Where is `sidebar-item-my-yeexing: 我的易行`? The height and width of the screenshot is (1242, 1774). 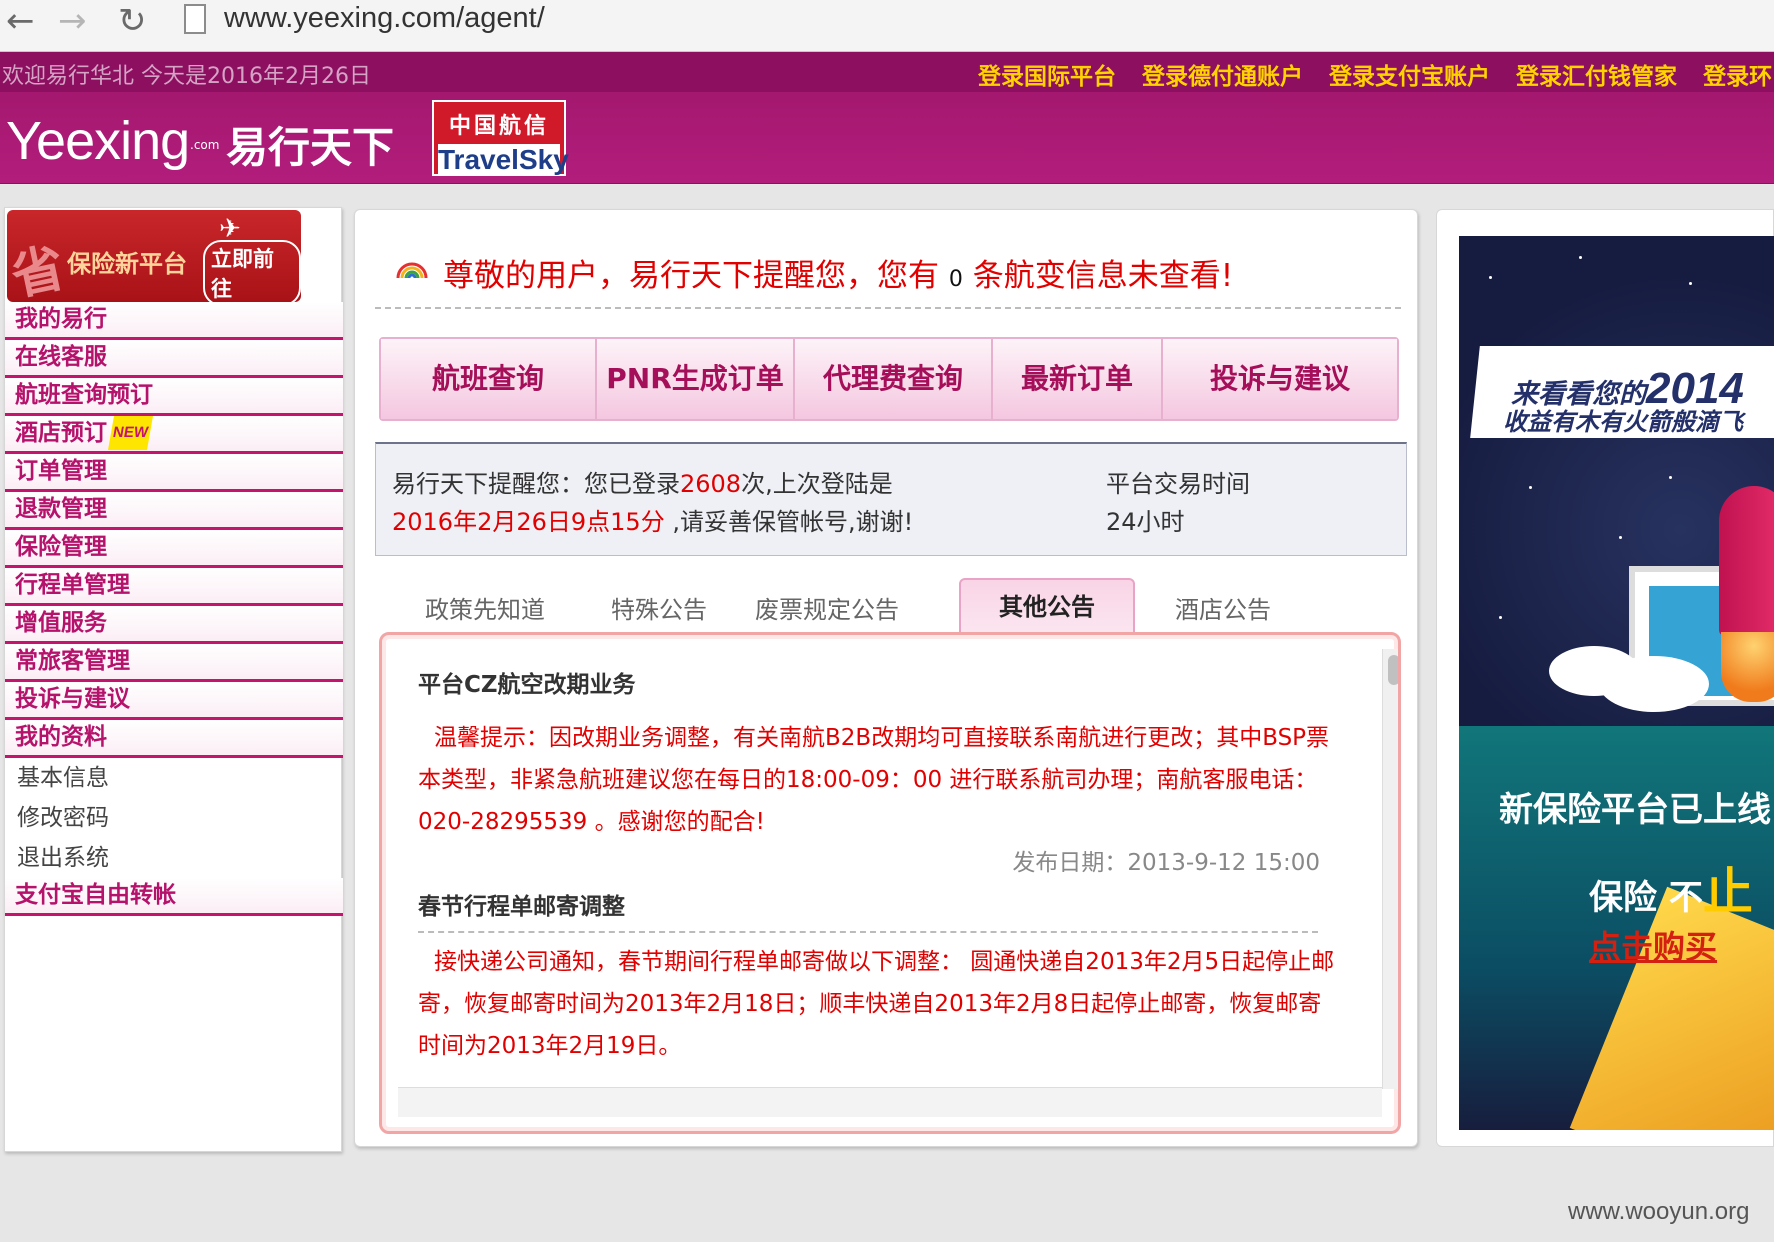
sidebar-item-my-yeexing: 我的易行 is located at coordinates (174, 321).